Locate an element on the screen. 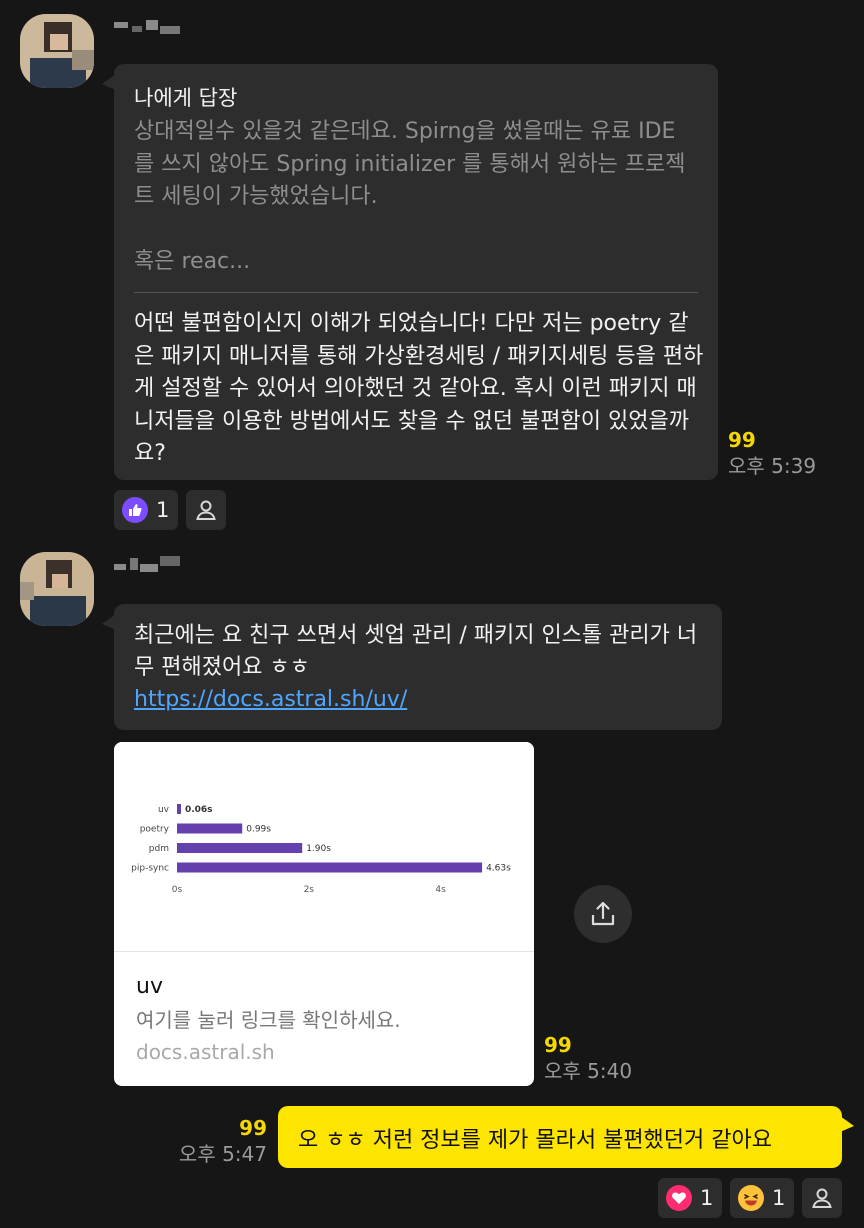  message-meta: 99 오후 5:40 is located at coordinates (588, 1058).